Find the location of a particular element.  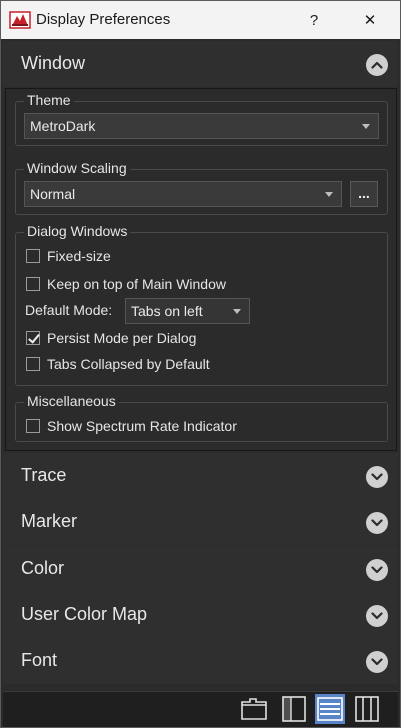

section-label-font: Font is located at coordinates (39, 660).